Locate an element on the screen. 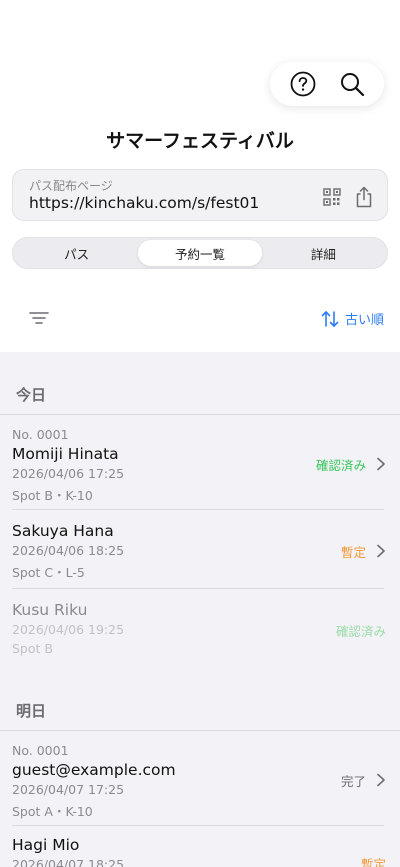 This screenshot has height=867, width=400. reservation-spot: Spot B is located at coordinates (32, 648).